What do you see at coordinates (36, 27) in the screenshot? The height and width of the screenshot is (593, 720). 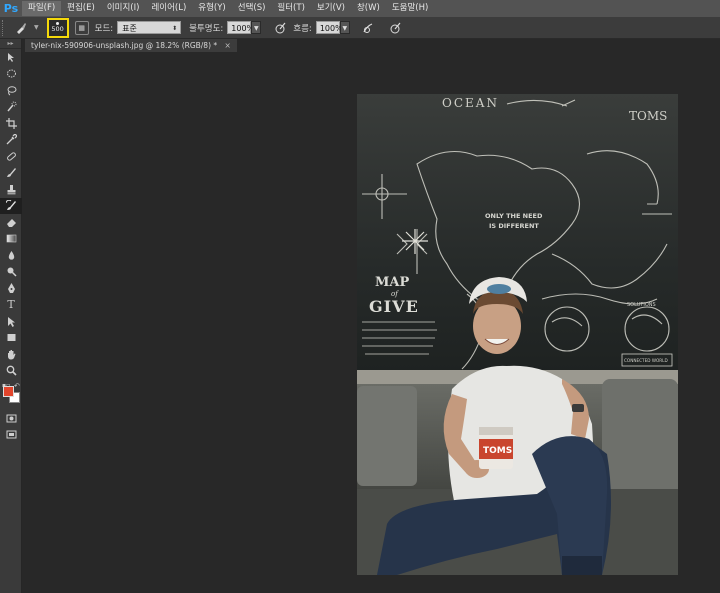 I see `chevron-down-icon: ▼` at bounding box center [36, 27].